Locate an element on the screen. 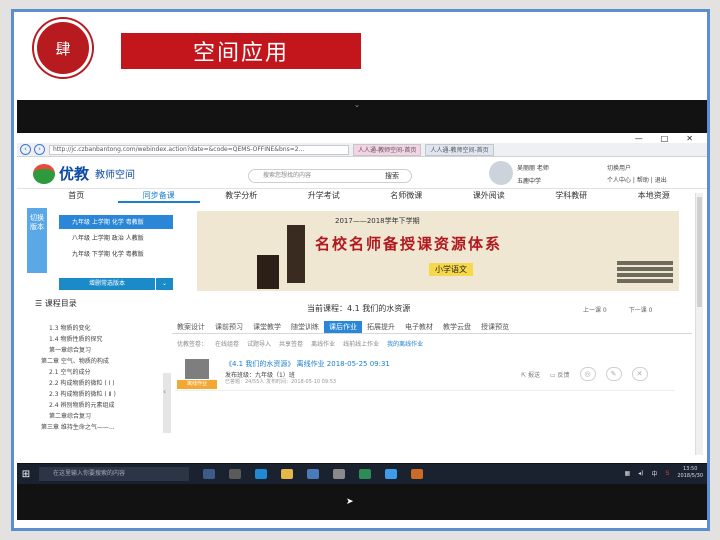 The height and width of the screenshot is (540, 720). close-button: ✕ is located at coordinates (689, 138).